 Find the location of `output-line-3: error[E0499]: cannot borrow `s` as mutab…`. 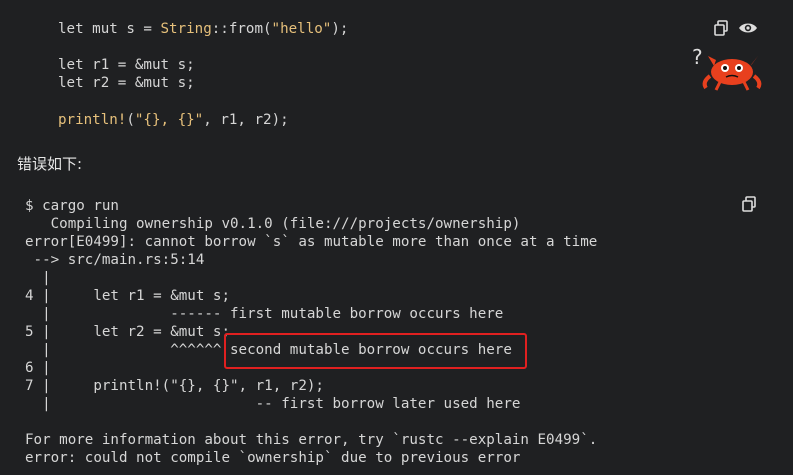

output-line-3: error[E0499]: cannot borrow `s` as mutab… is located at coordinates (311, 242).